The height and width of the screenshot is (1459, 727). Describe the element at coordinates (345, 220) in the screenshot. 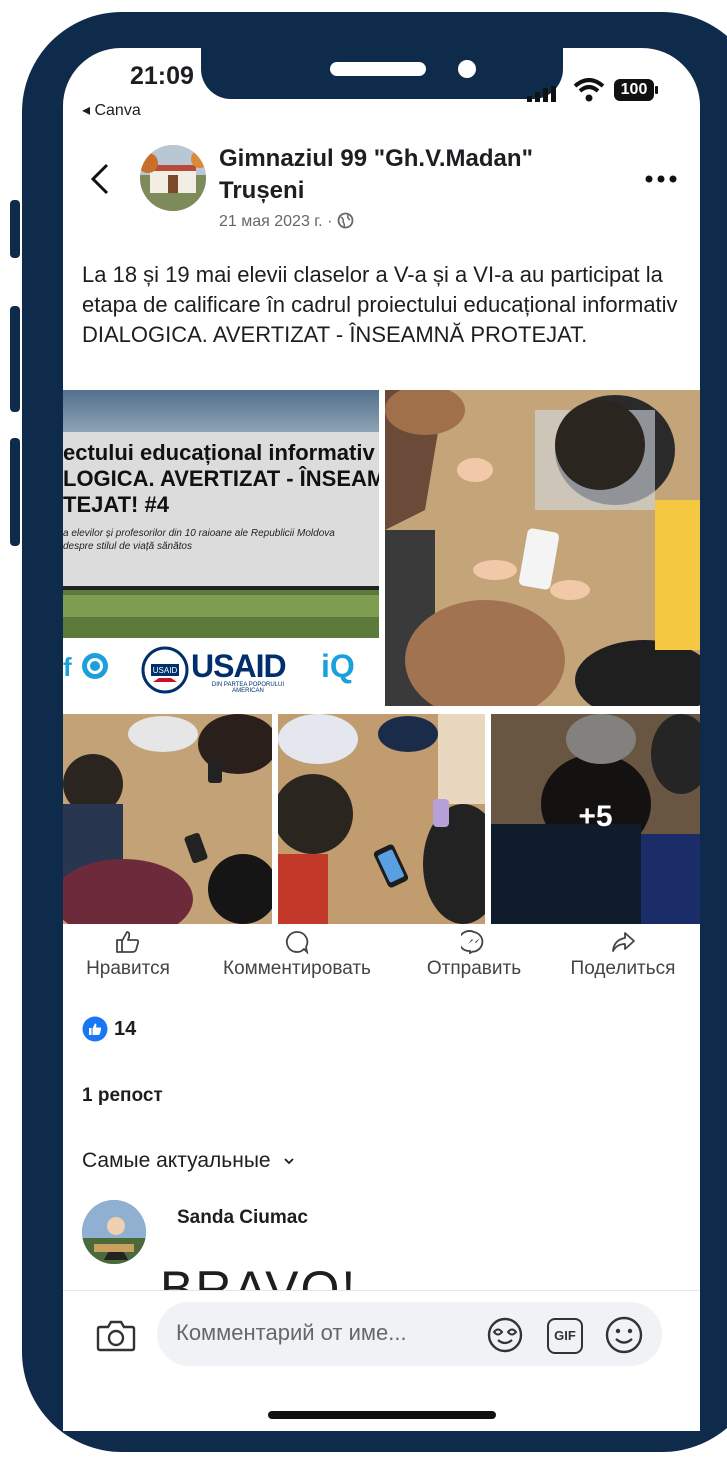

I see `globe-icon` at that location.